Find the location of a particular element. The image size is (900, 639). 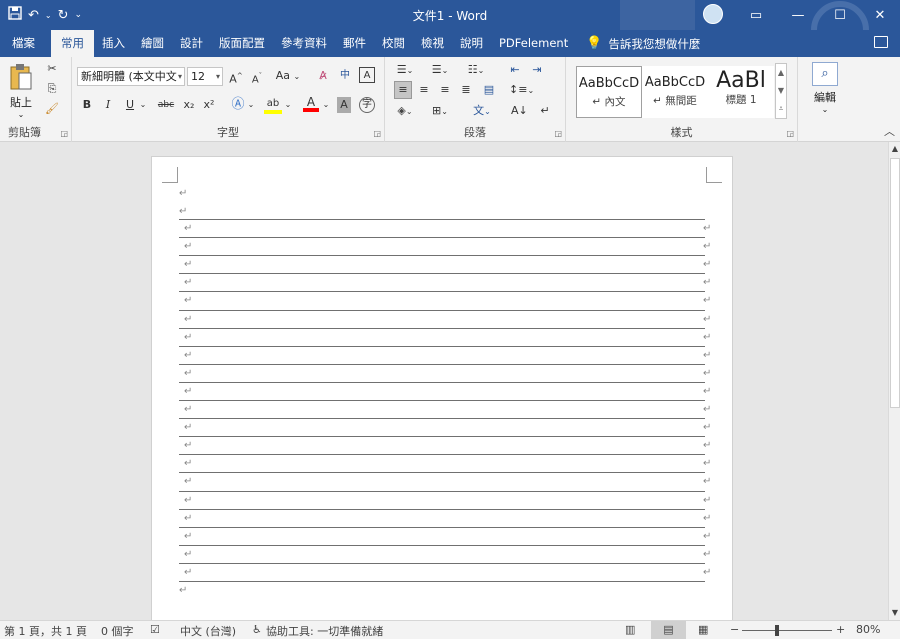

title-decoration is located at coordinates (657, 15).